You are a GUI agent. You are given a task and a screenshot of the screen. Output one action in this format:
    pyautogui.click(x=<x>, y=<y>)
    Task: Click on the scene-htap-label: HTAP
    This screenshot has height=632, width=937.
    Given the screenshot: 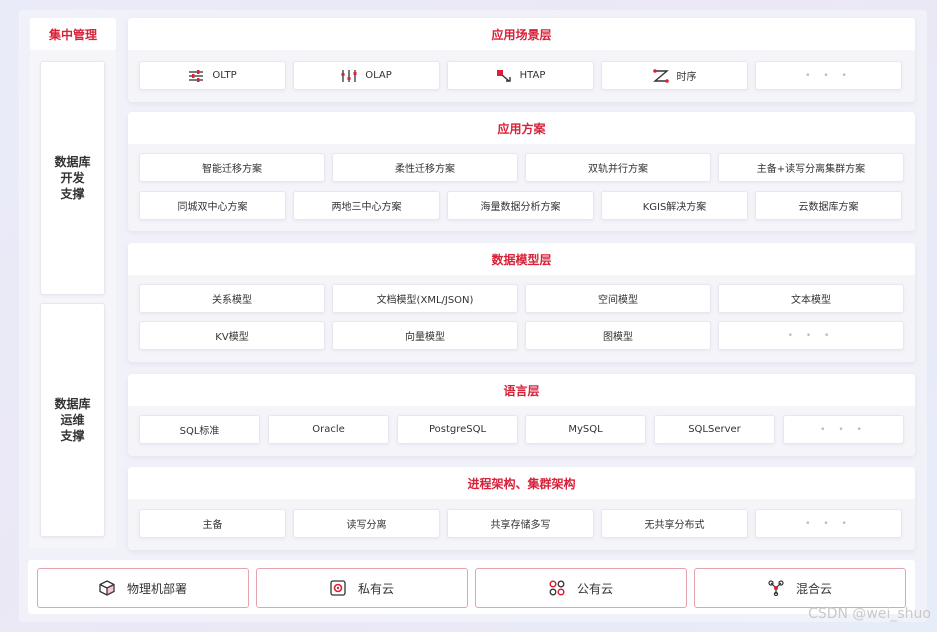 What is the action you would take?
    pyautogui.click(x=532, y=75)
    